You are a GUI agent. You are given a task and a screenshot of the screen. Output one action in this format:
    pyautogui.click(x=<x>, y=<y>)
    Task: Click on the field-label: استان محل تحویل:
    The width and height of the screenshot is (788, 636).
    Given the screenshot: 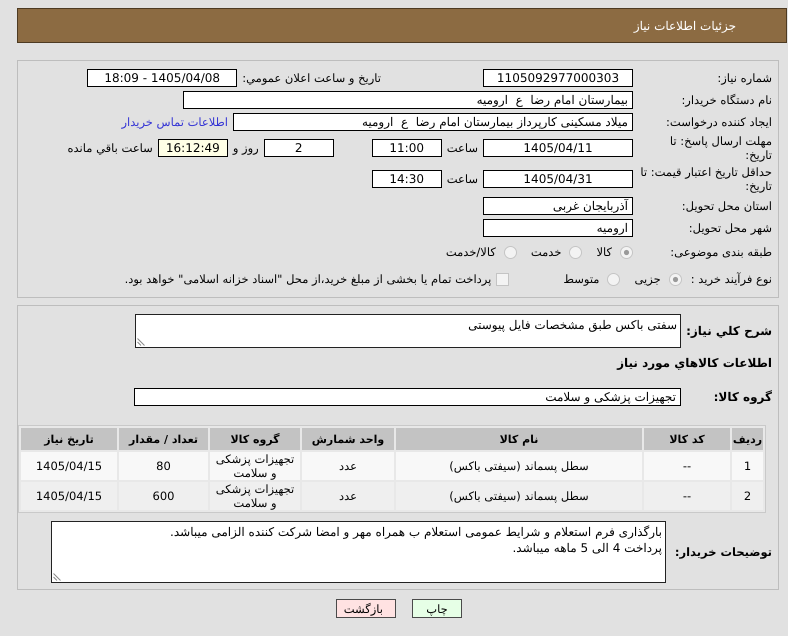 What is the action you would take?
    pyautogui.click(x=726, y=205)
    